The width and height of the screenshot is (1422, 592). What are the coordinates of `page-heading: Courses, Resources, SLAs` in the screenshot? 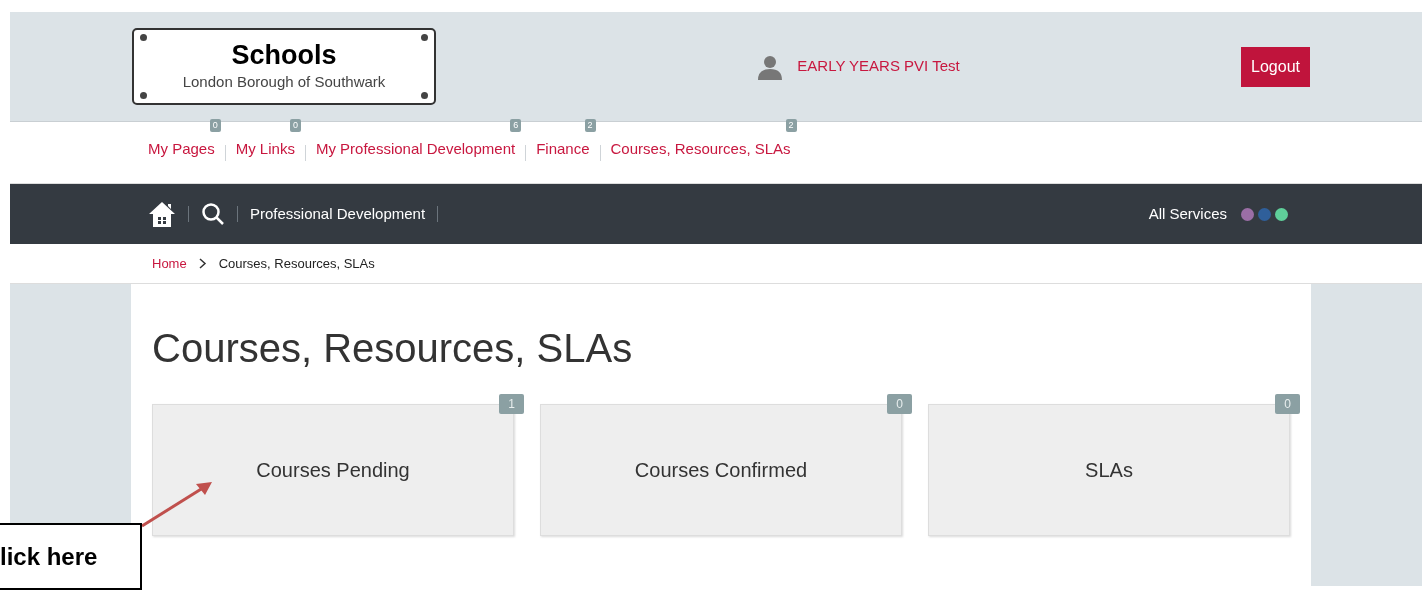 It's located at (393, 348).